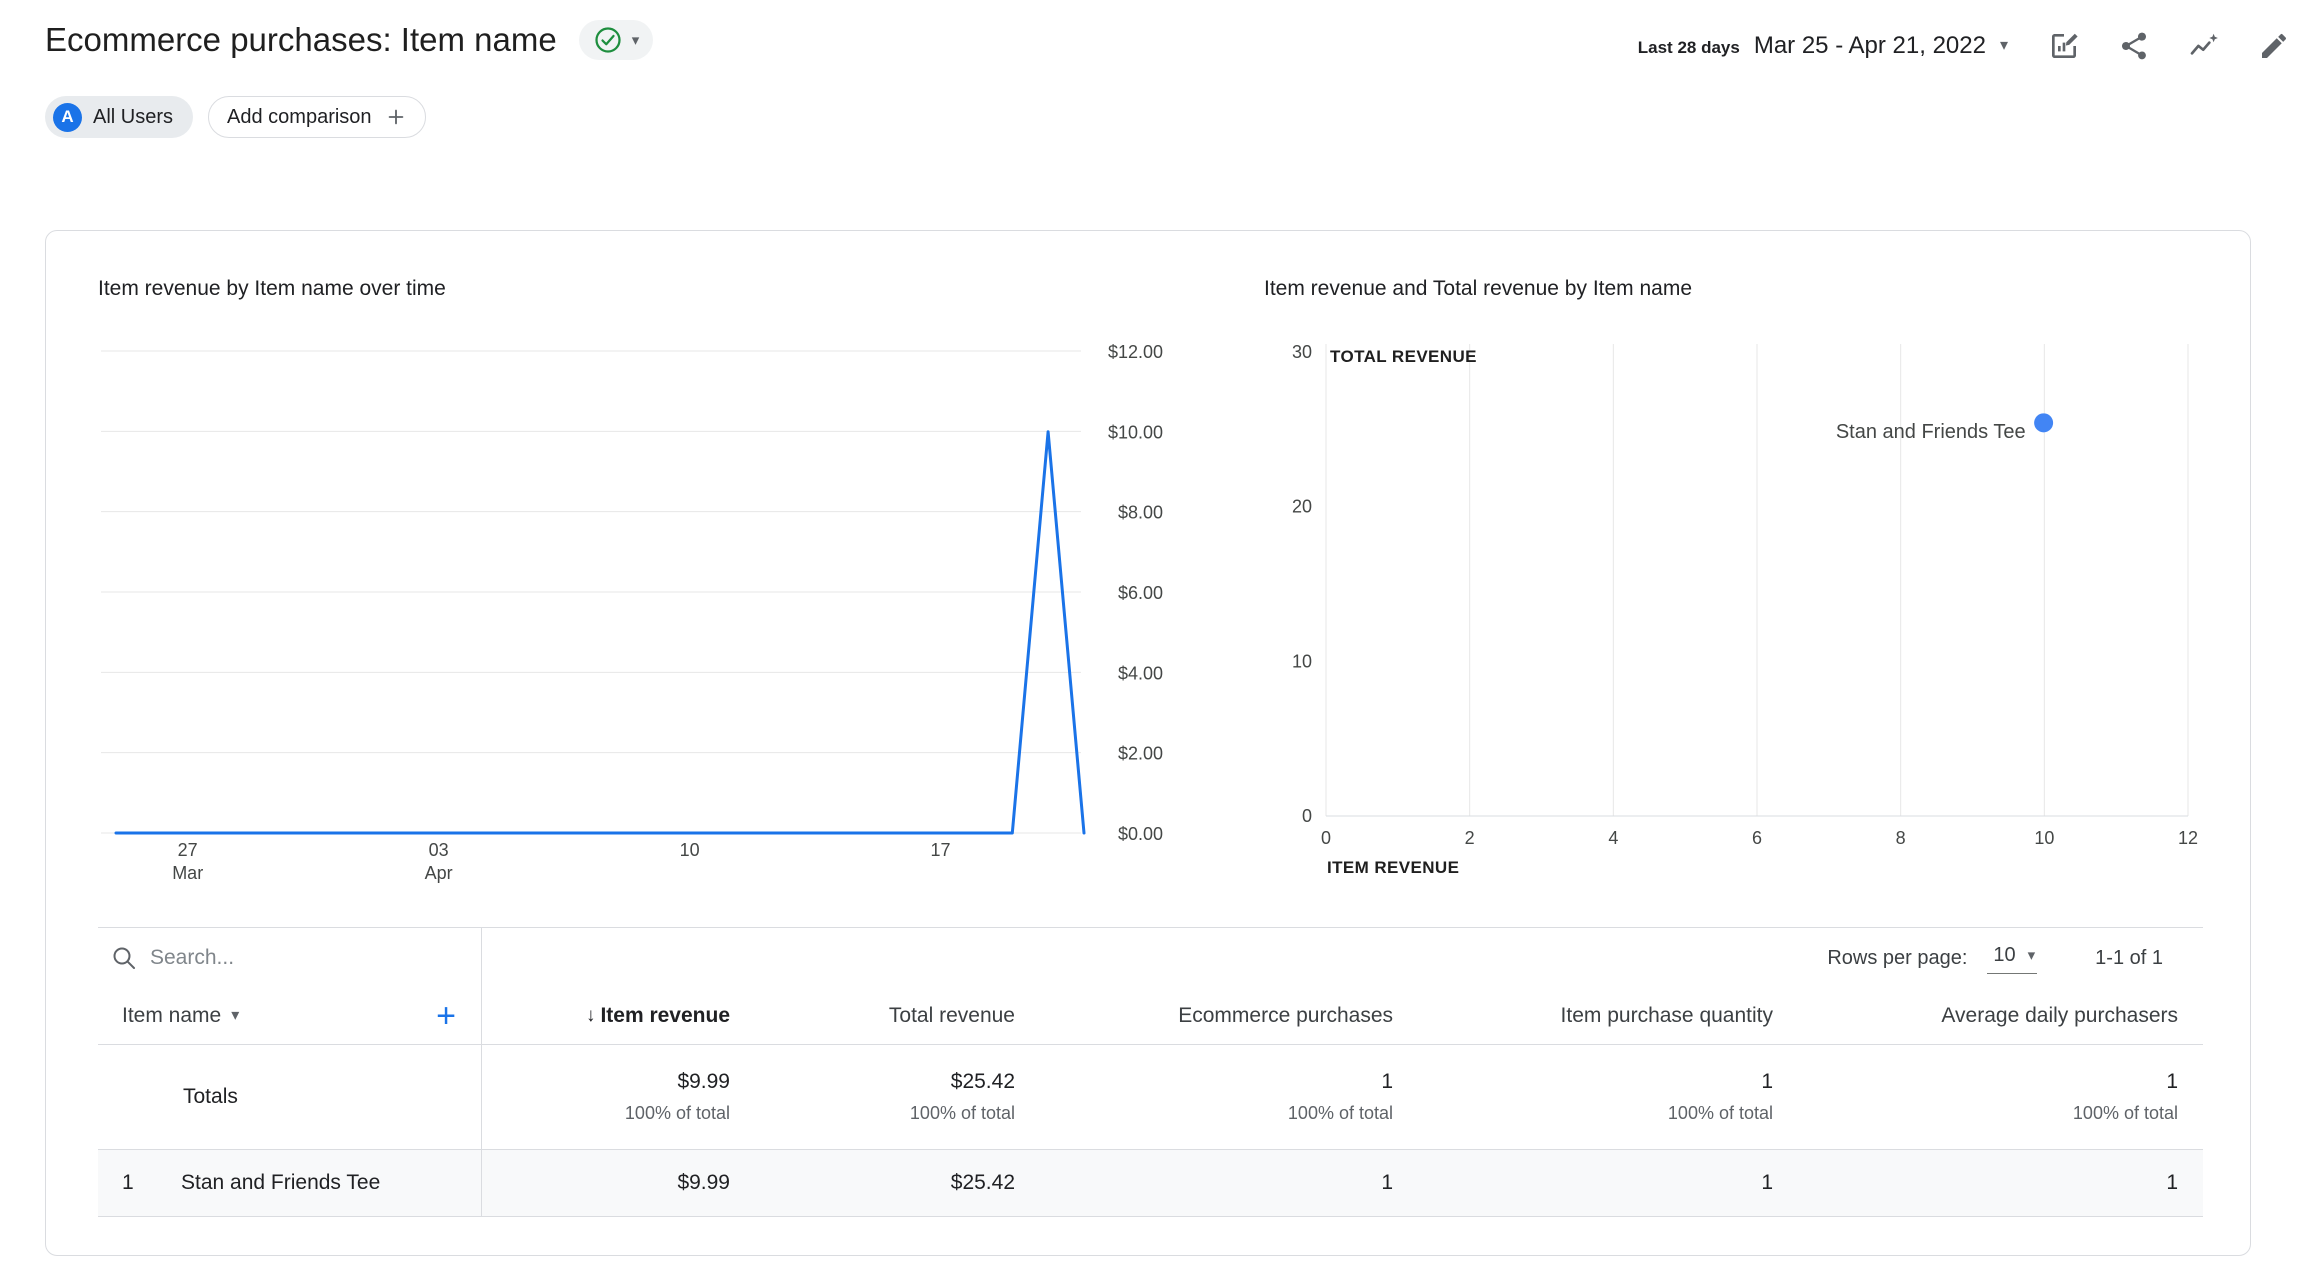  I want to click on revenue-line, so click(600, 632).